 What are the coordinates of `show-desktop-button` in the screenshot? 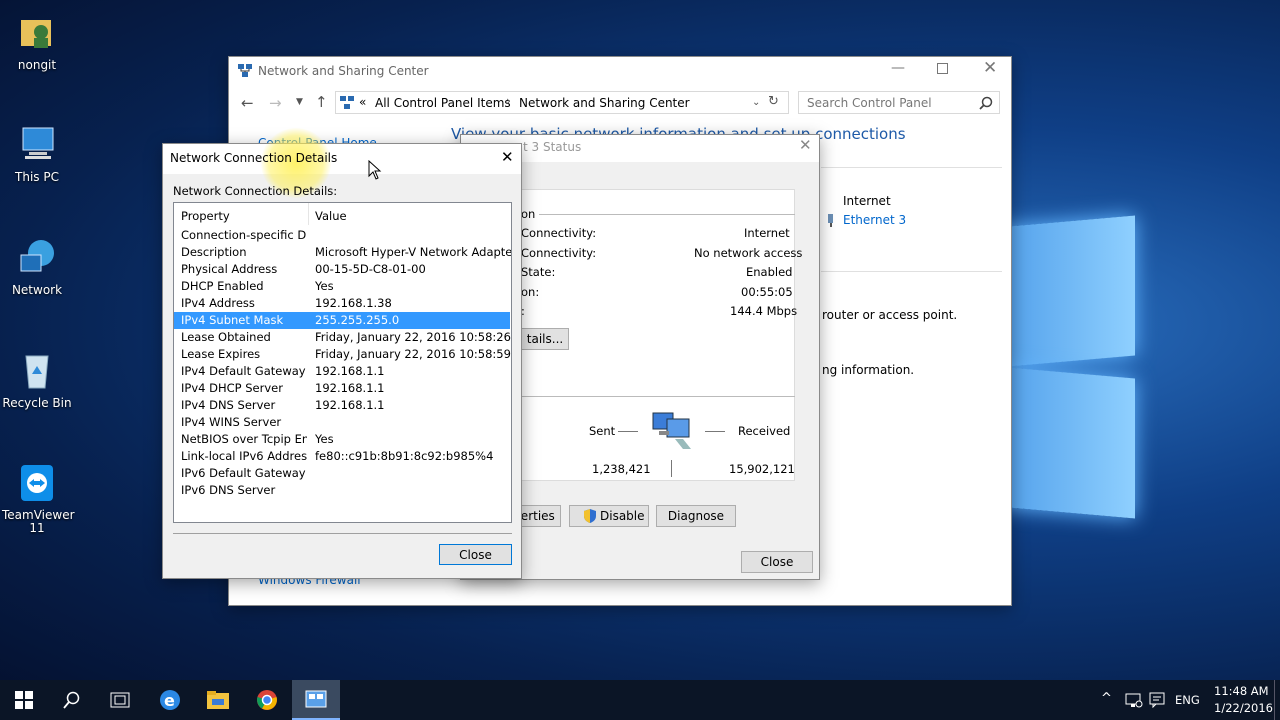 It's located at (1274, 700).